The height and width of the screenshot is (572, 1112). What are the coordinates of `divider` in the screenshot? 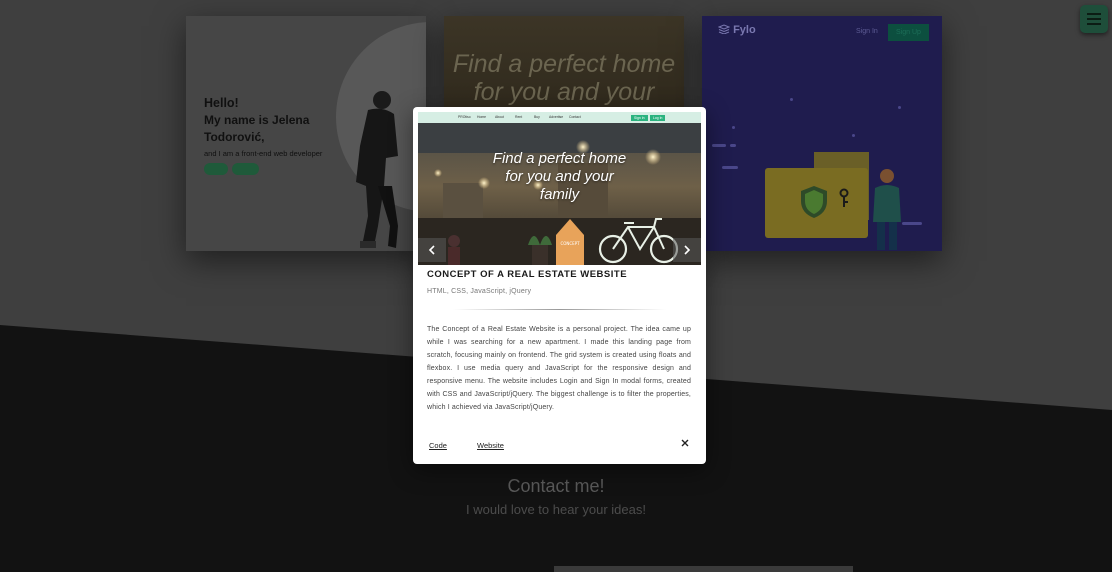 It's located at (559, 309).